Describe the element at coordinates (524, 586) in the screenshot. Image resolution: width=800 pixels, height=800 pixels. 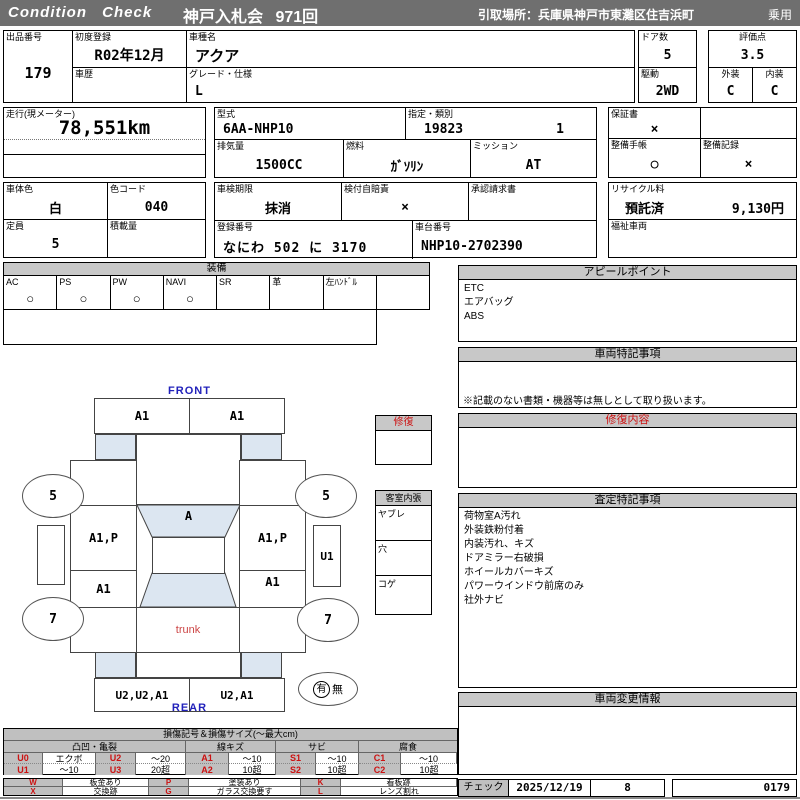
I see `assessment-item: パワーウインドウ前席のみ` at that location.